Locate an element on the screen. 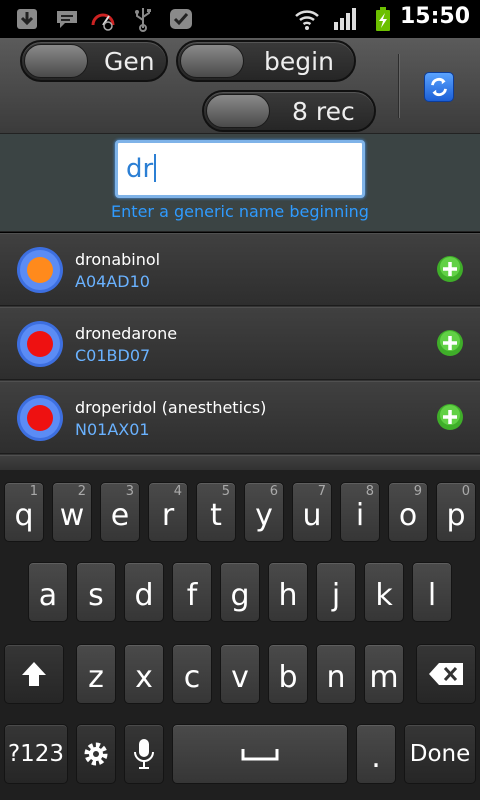 The width and height of the screenshot is (480, 800). key-b: b is located at coordinates (288, 674).